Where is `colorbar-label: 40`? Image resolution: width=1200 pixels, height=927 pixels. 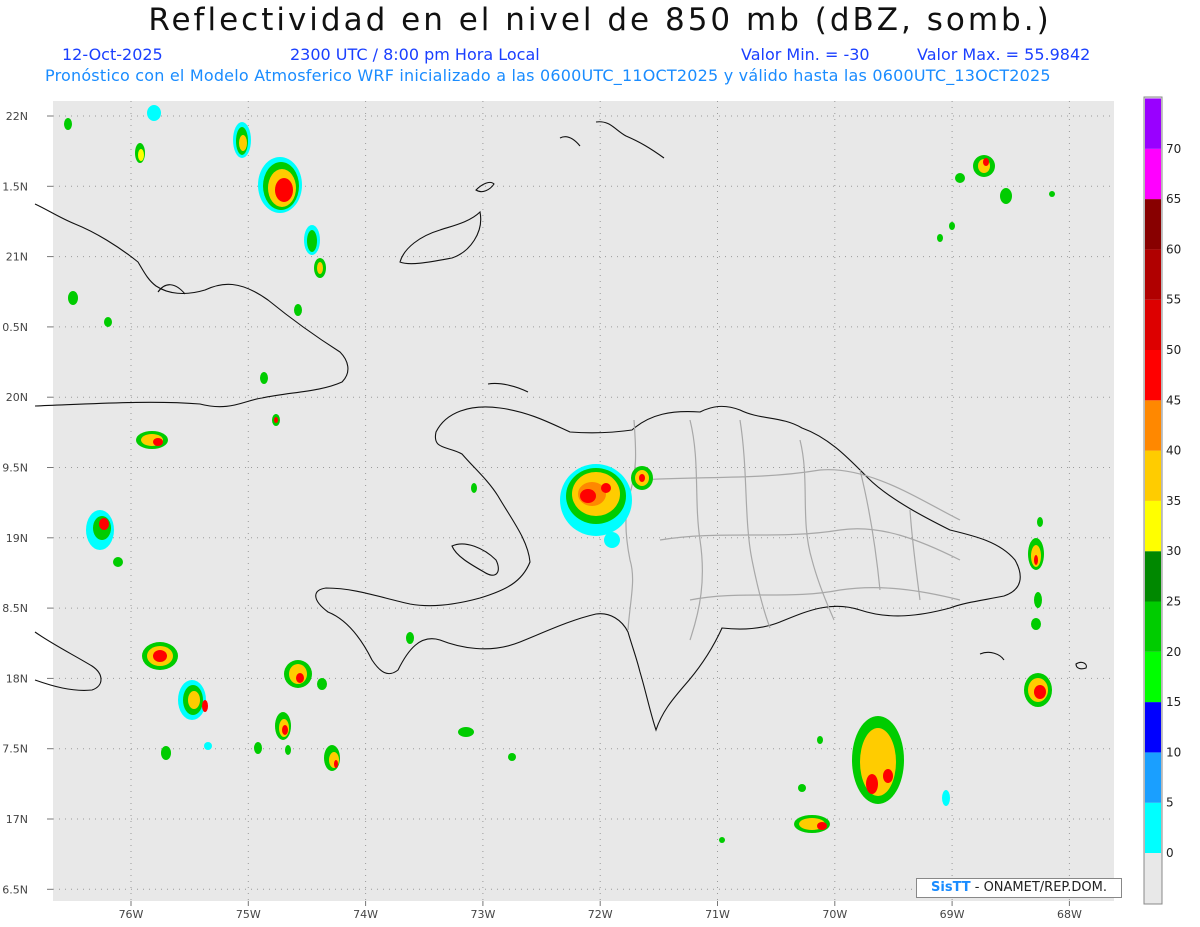 colorbar-label: 40 is located at coordinates (1173, 451).